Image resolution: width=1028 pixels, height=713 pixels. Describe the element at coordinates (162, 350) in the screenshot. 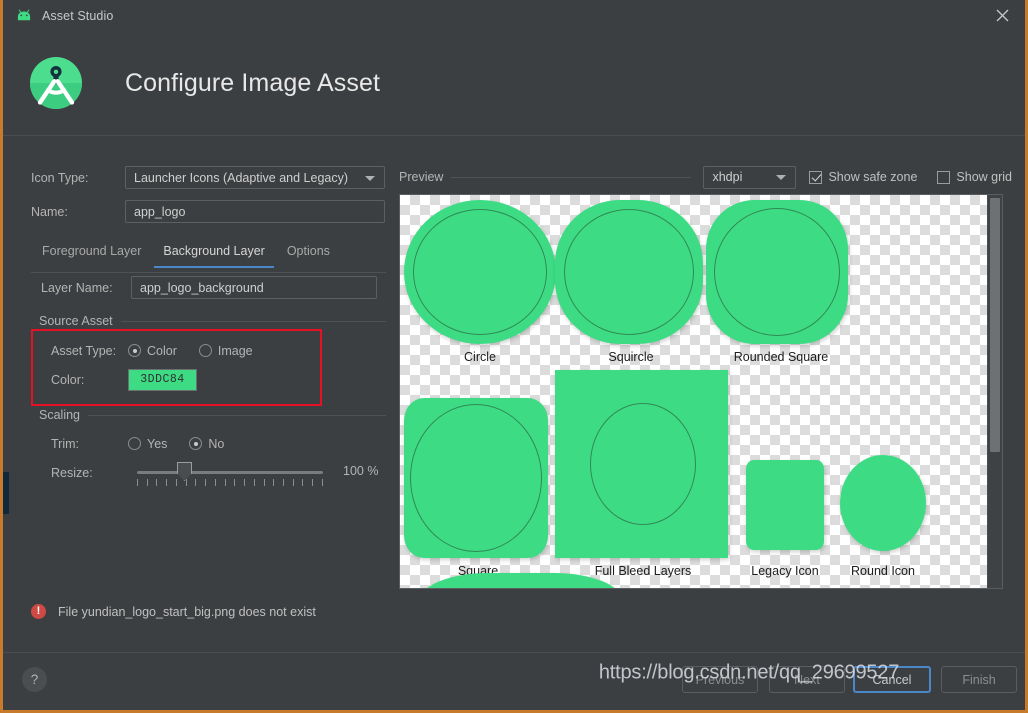

I see `asset-type-color-label: Color` at that location.